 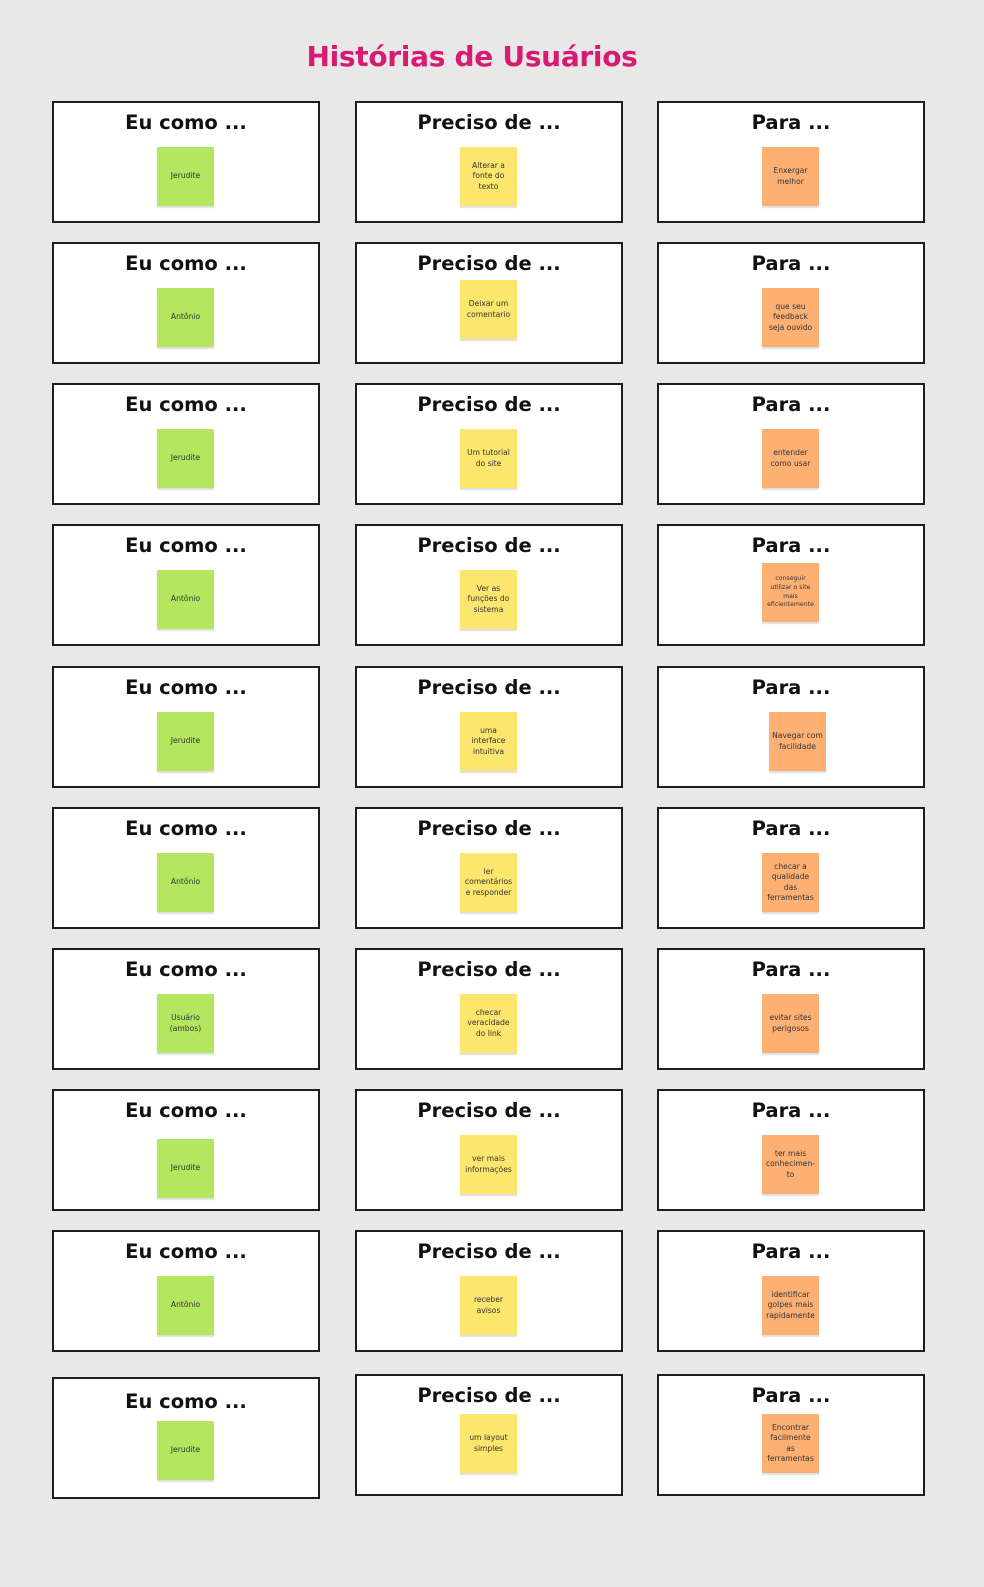 I want to click on sticky-note-preciso-de: uma interface intuitiva, so click(x=488, y=741).